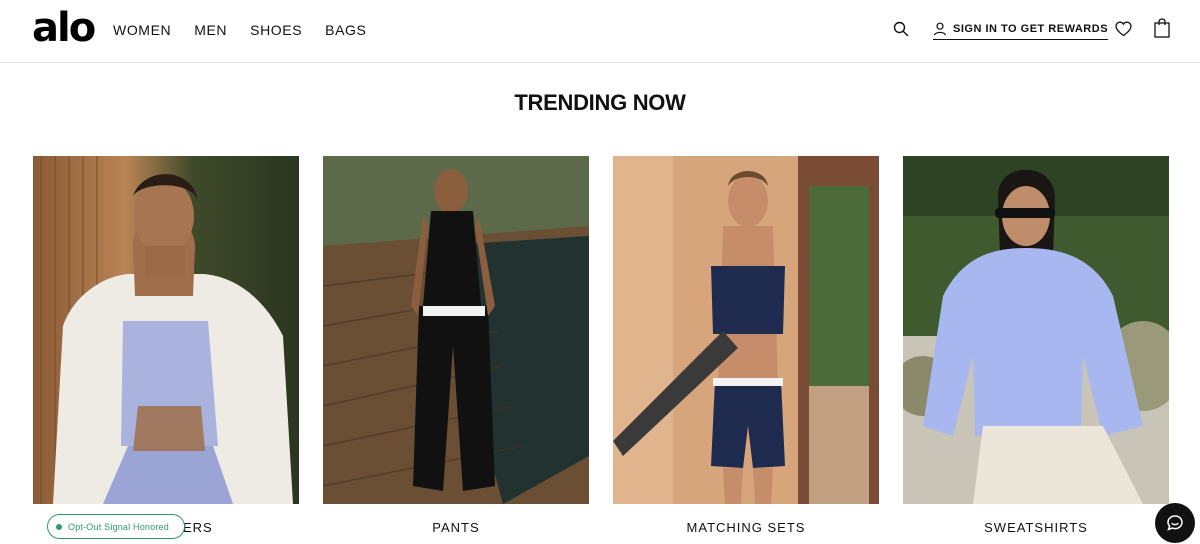 The height and width of the screenshot is (544, 1200). I want to click on opt-out-text: Opt-Out Signal Honored, so click(118, 526).